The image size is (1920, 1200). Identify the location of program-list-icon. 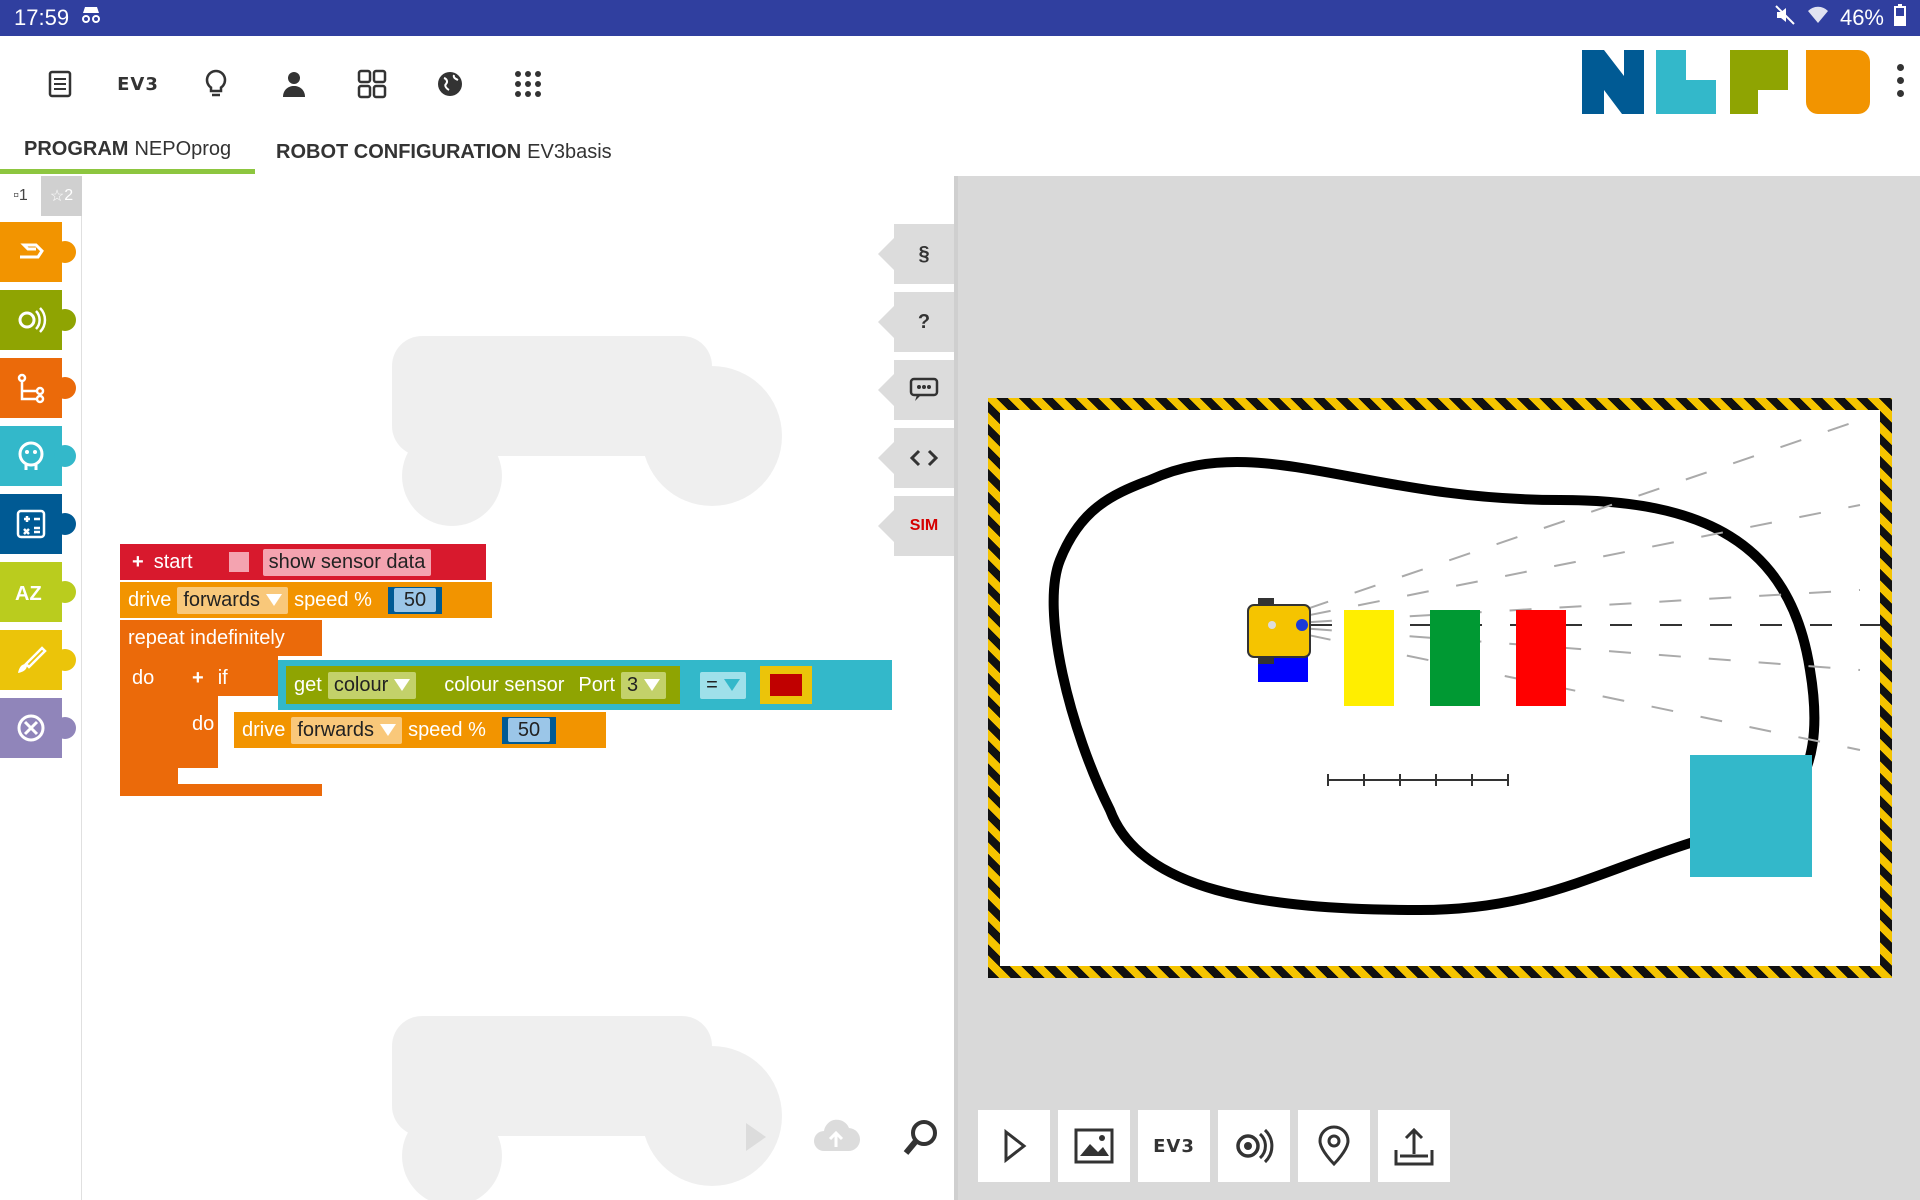
(60, 84).